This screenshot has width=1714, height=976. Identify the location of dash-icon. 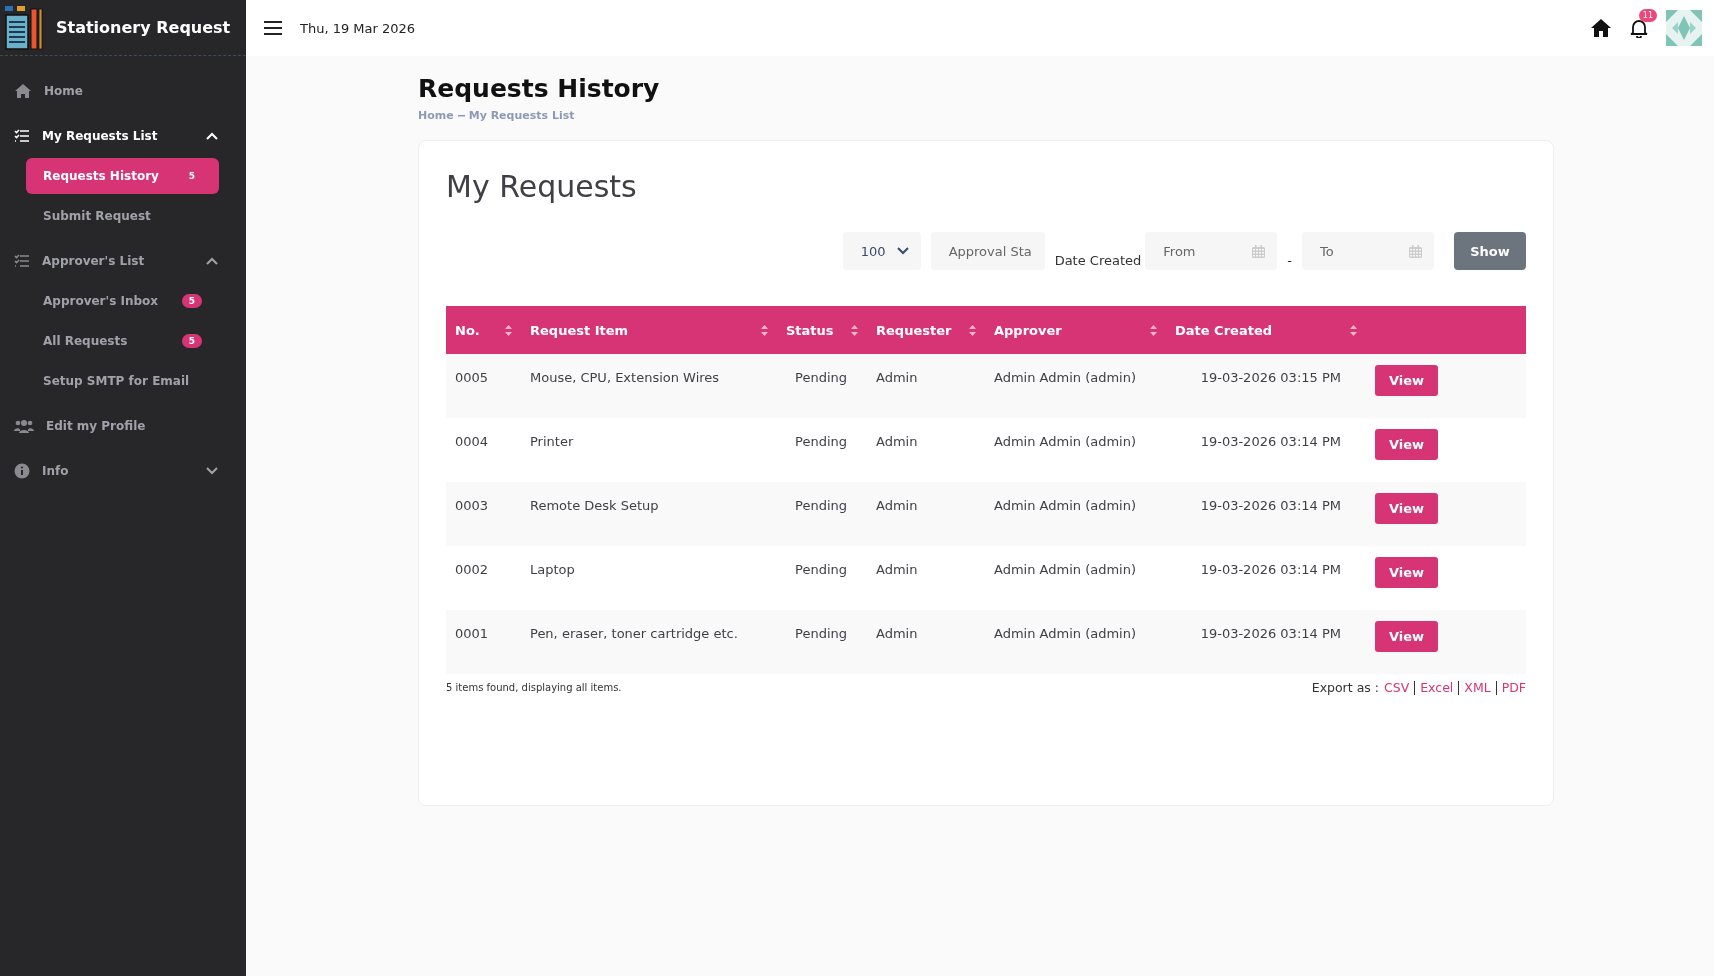
(461, 115).